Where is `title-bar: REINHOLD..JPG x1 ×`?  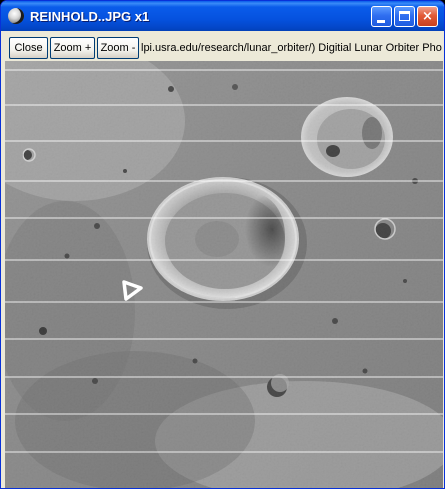 title-bar: REINHOLD..JPG x1 × is located at coordinates (222, 16).